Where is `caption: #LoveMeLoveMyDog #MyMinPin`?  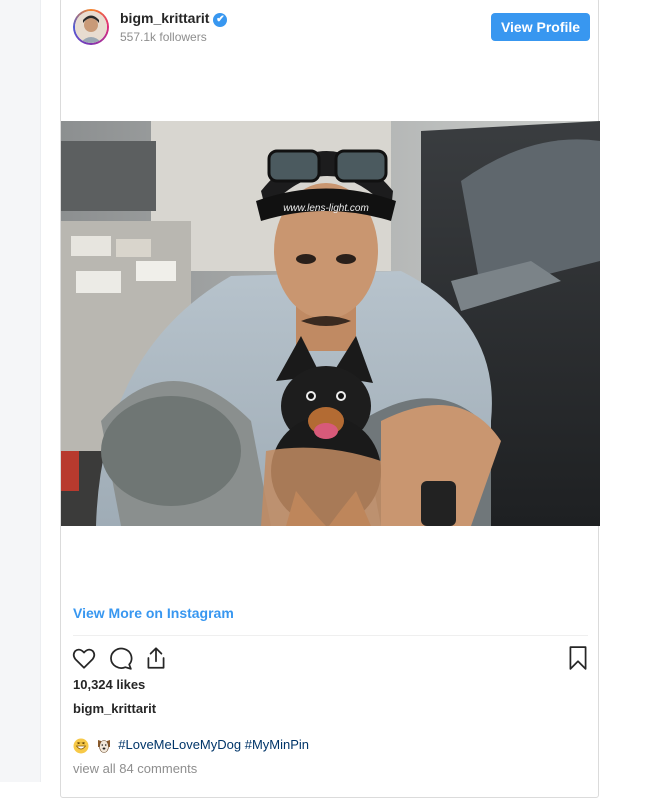
caption: #LoveMeLoveMyDog #MyMinPin is located at coordinates (191, 745).